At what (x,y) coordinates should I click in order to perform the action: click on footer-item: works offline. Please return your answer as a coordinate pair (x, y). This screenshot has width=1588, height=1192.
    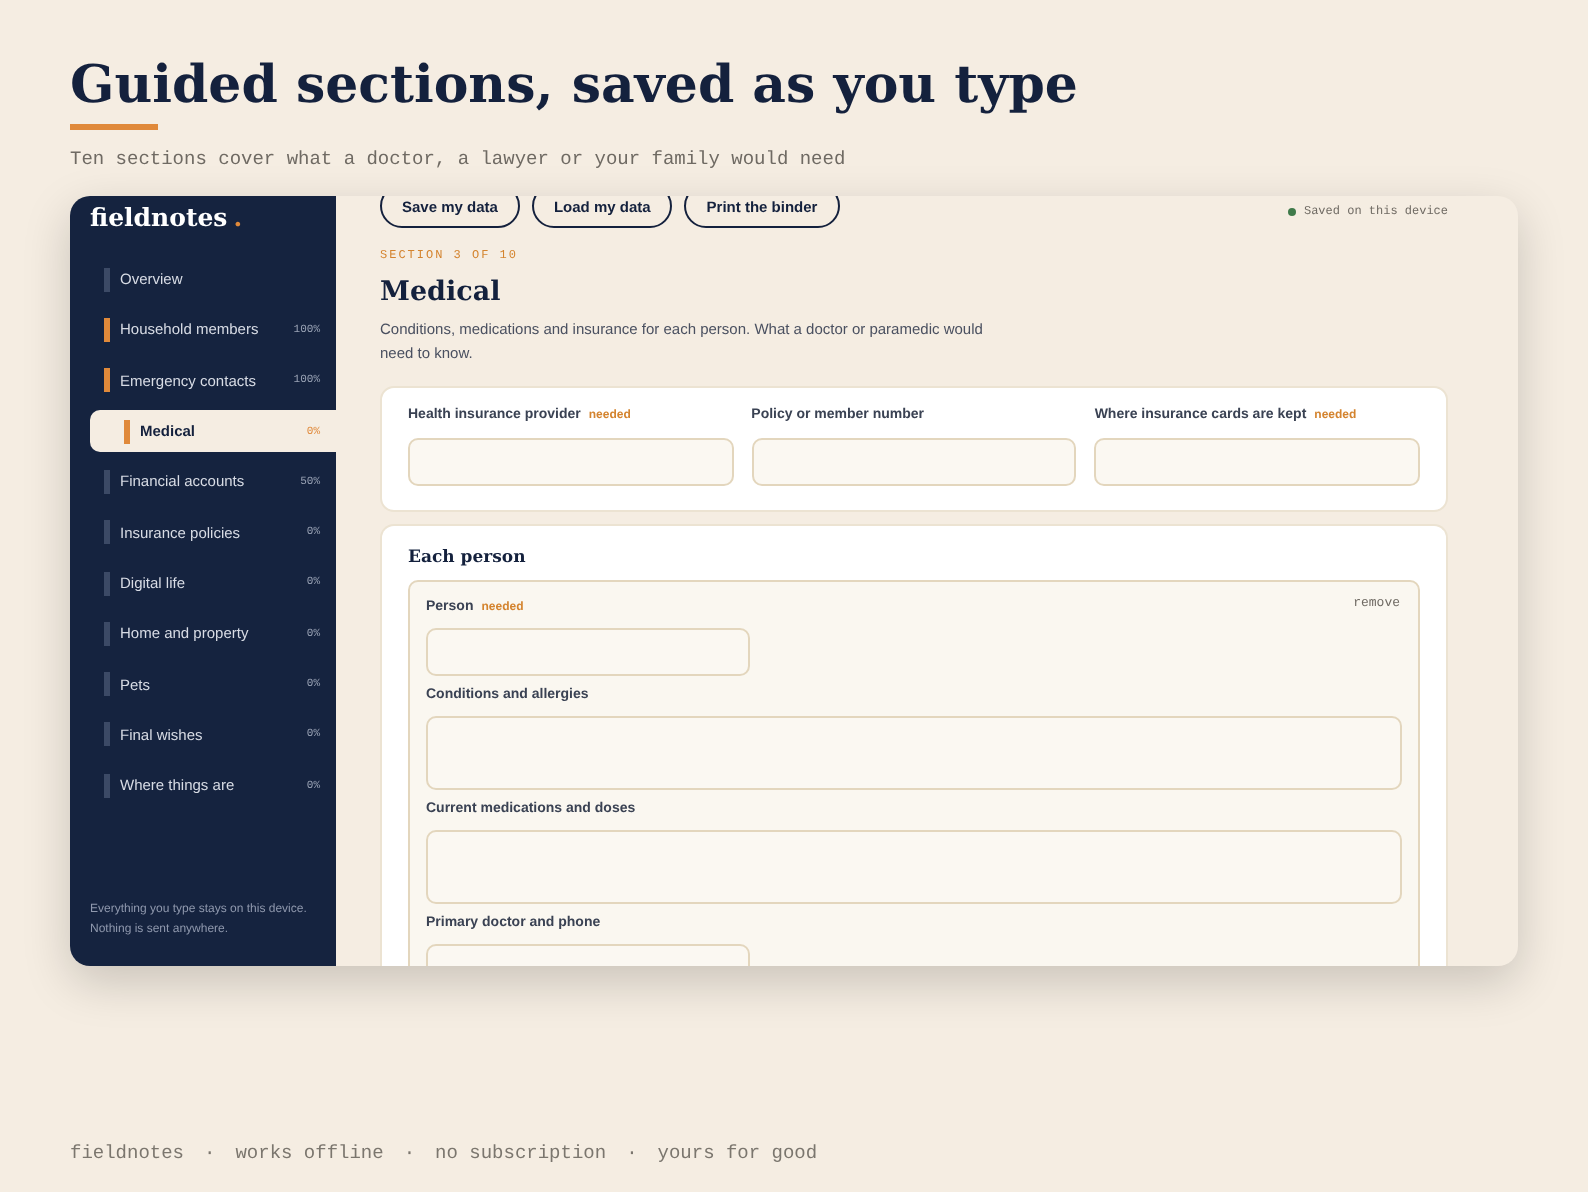
    Looking at the image, I should click on (309, 1153).